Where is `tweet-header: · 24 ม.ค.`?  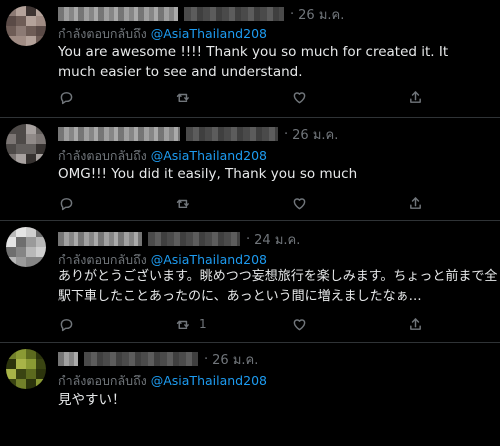 tweet-header: · 24 ม.ค. is located at coordinates (179, 239).